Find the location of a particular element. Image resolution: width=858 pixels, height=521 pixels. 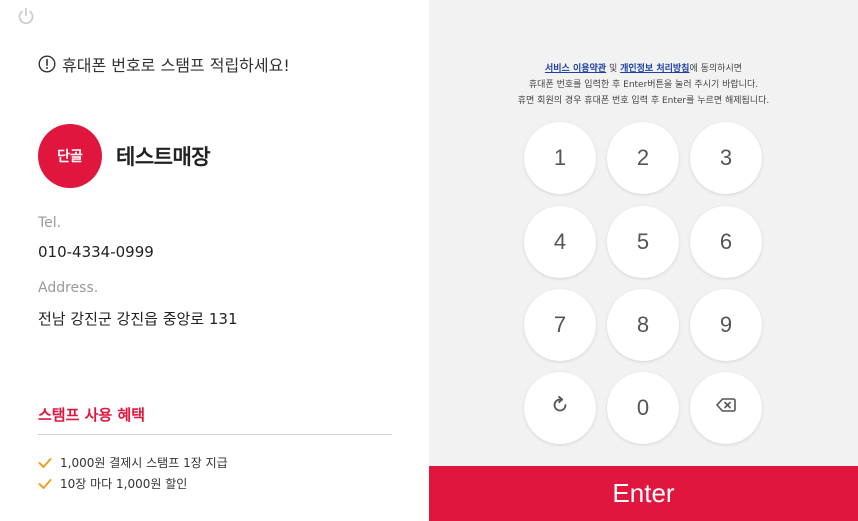

backspace-icon is located at coordinates (726, 408).